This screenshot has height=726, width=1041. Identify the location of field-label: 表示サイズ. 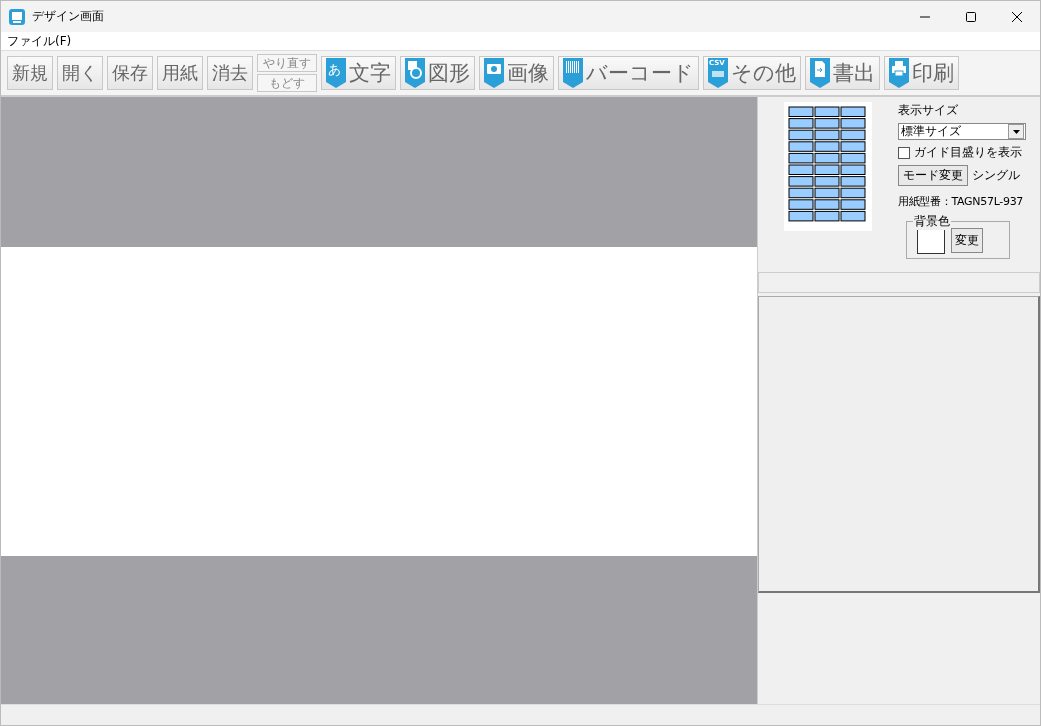
(928, 110).